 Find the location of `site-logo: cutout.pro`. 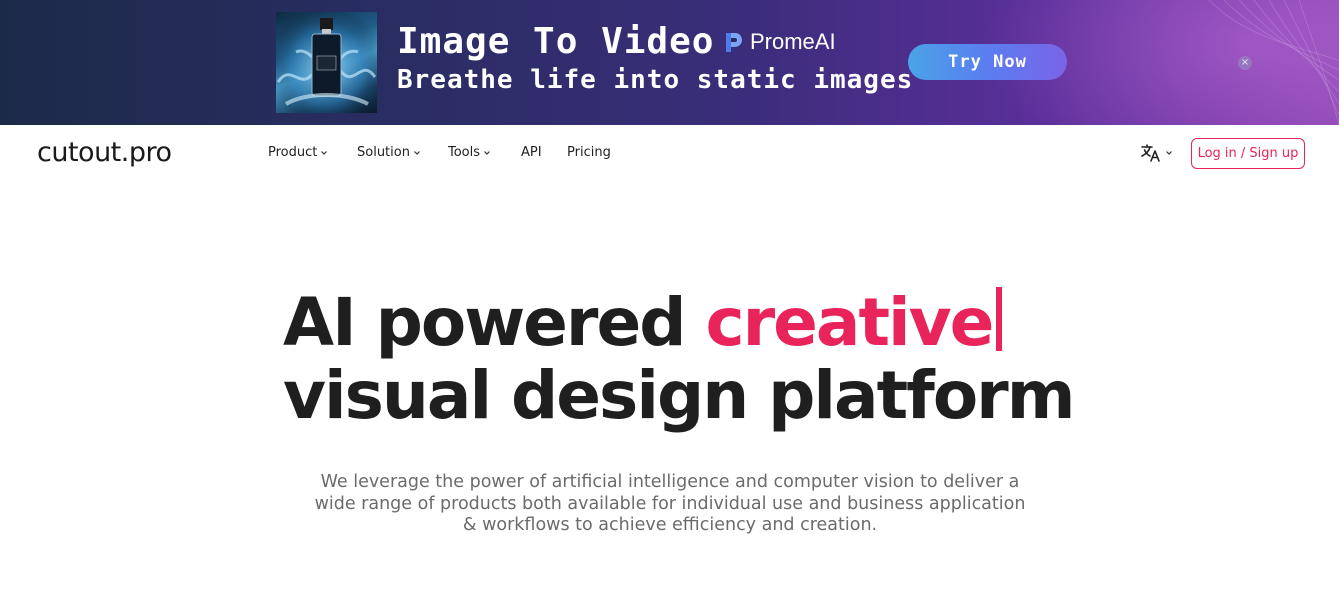

site-logo: cutout.pro is located at coordinates (104, 153).